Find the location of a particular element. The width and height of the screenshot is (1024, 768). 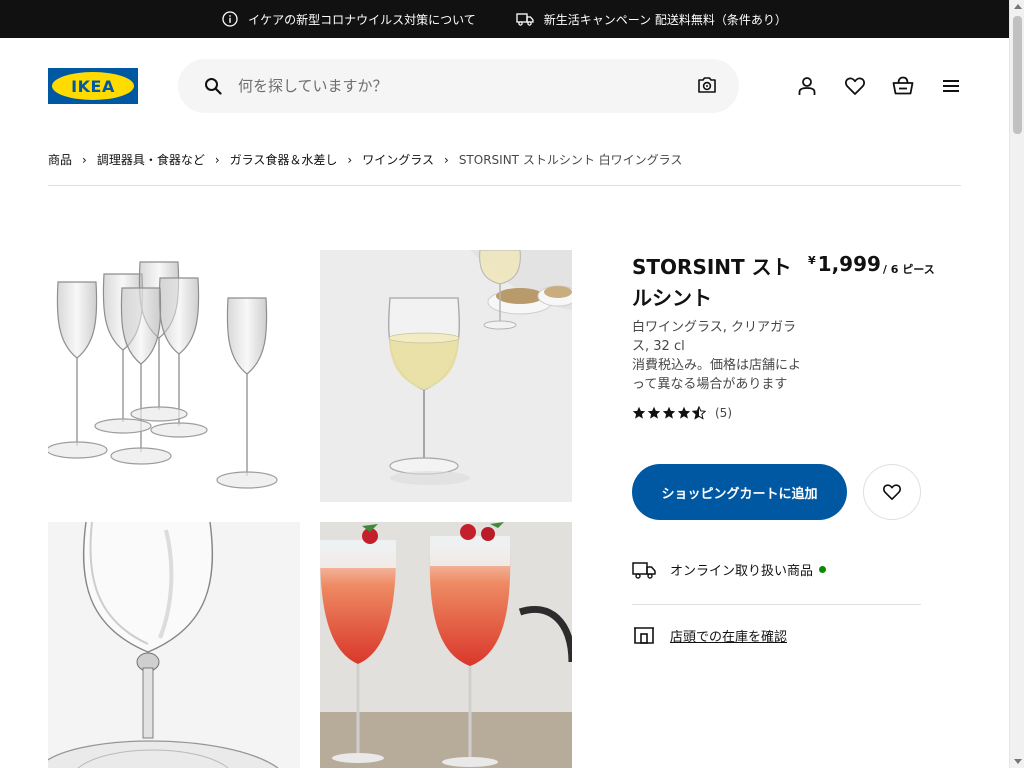

price-currency: ¥ is located at coordinates (812, 260).